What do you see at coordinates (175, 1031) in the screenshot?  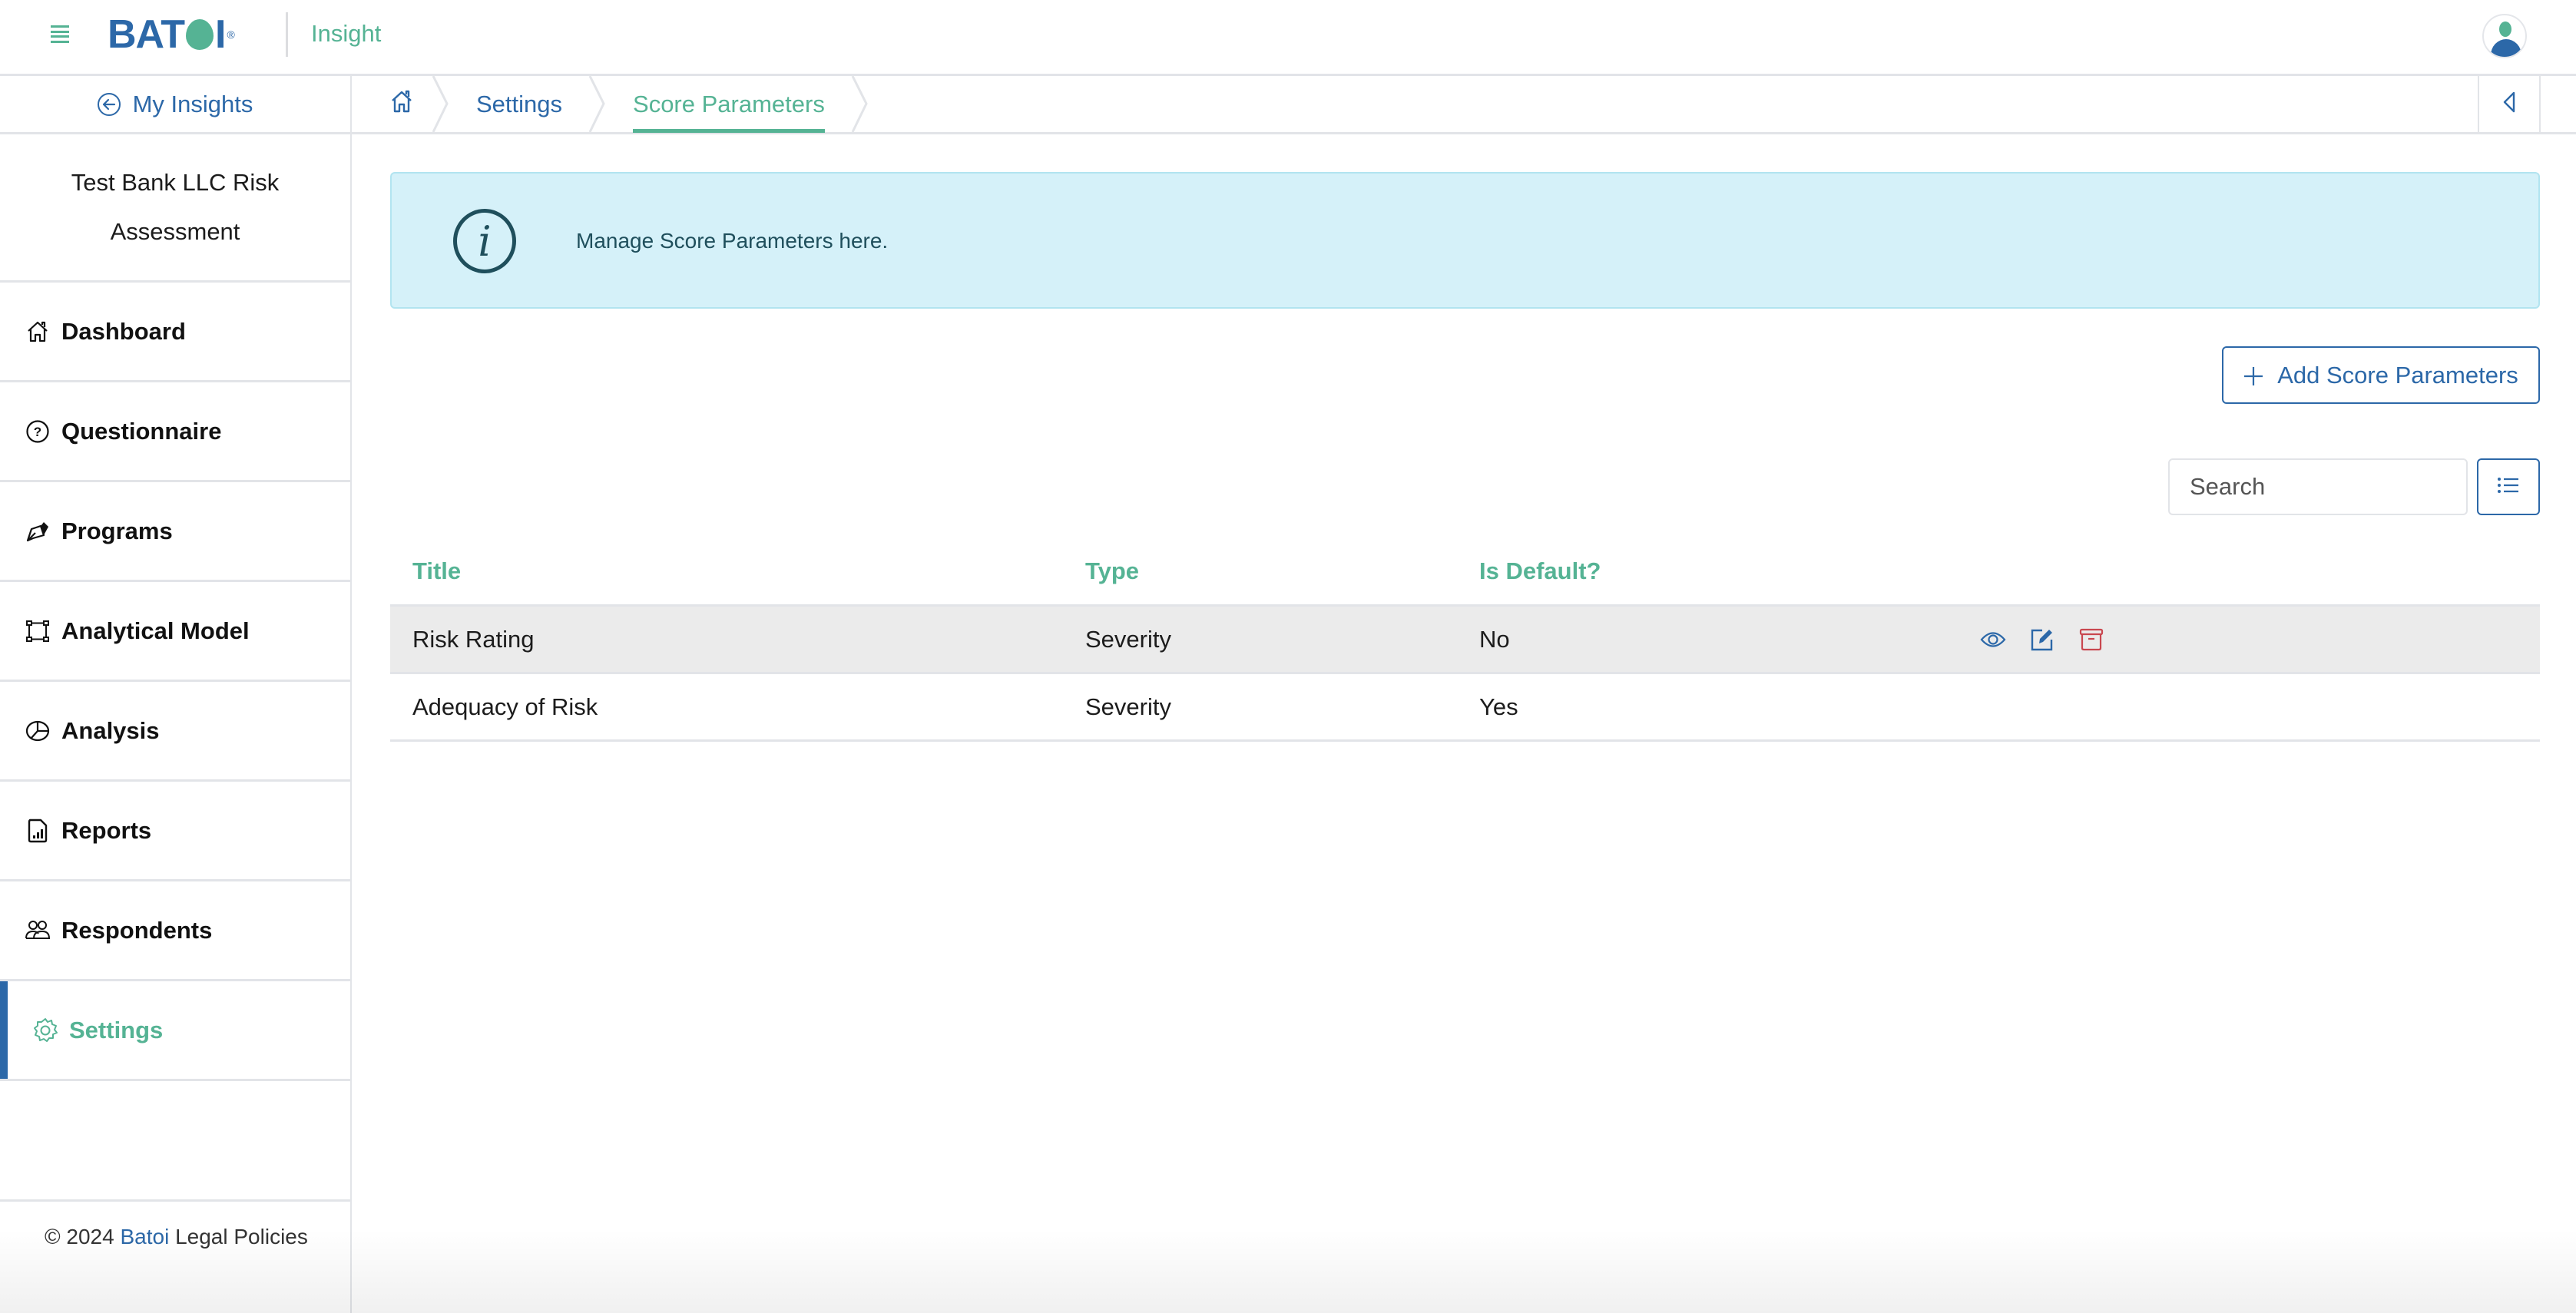 I see `sidebar-item-settings: Settings` at bounding box center [175, 1031].